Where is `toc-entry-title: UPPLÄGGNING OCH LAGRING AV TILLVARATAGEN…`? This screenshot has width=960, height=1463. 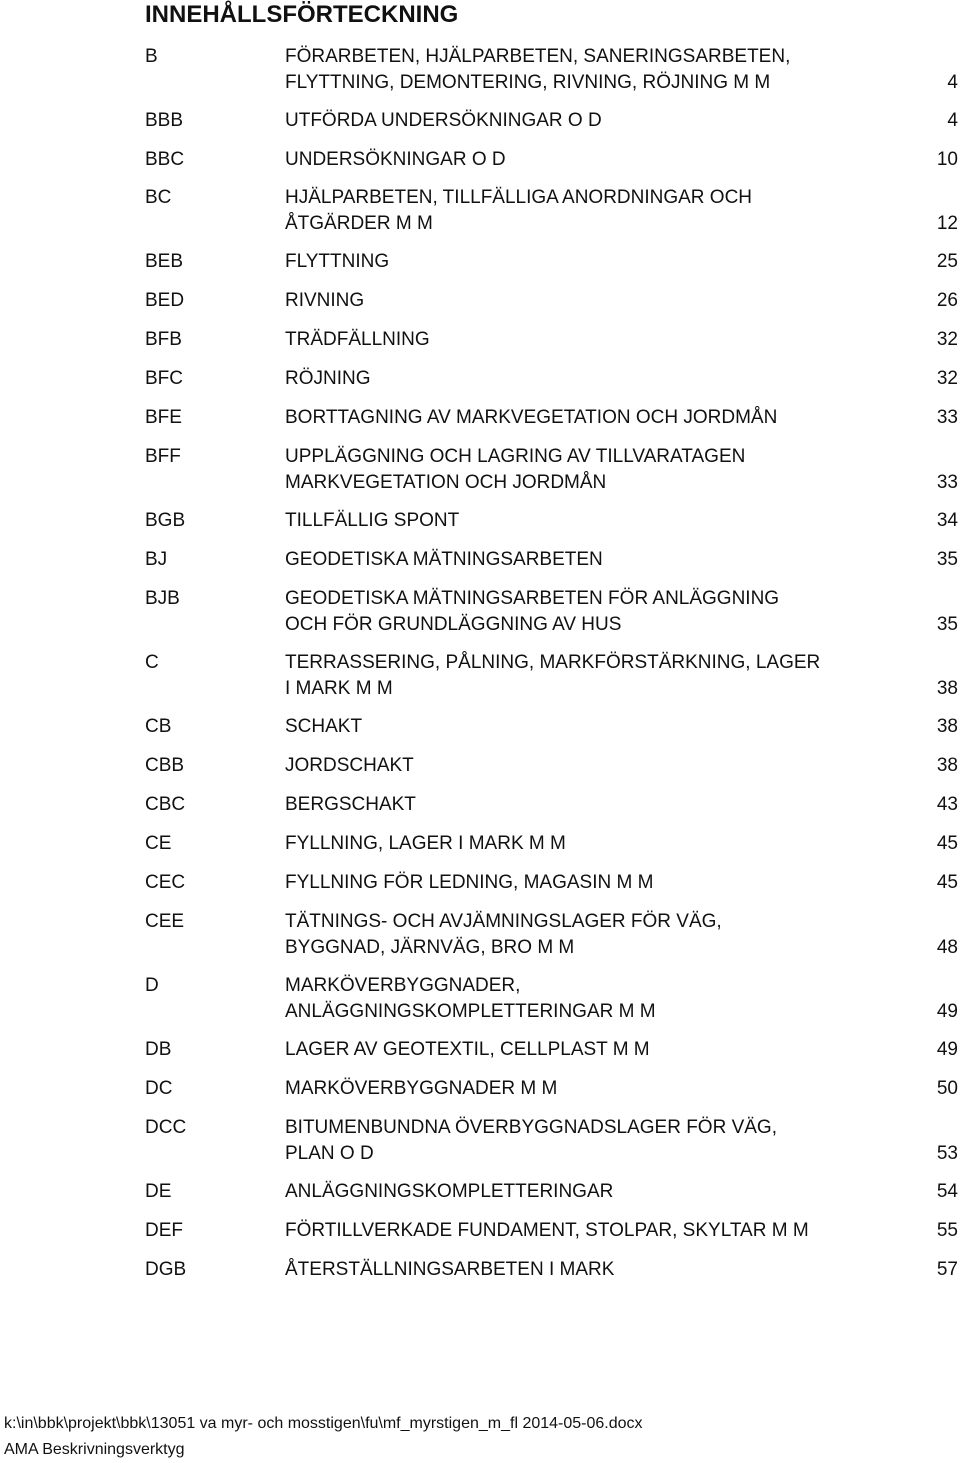
toc-entry-title: UPPLÄGGNING OCH LAGRING AV TILLVARATAGEN… is located at coordinates (515, 469).